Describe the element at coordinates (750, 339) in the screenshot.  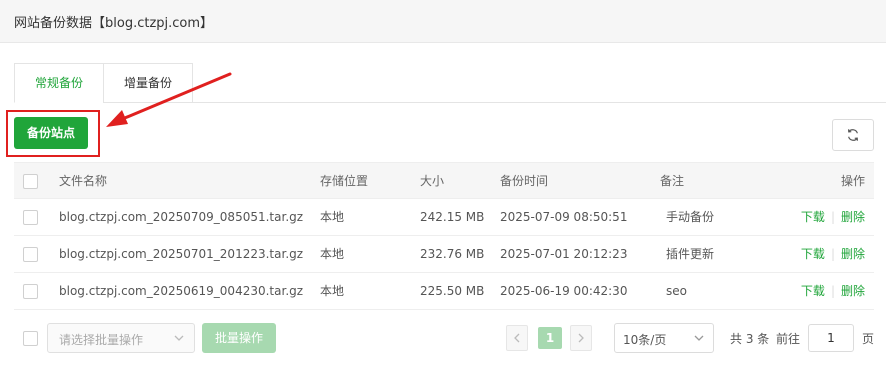
I see `total-count: 共 3 条` at that location.